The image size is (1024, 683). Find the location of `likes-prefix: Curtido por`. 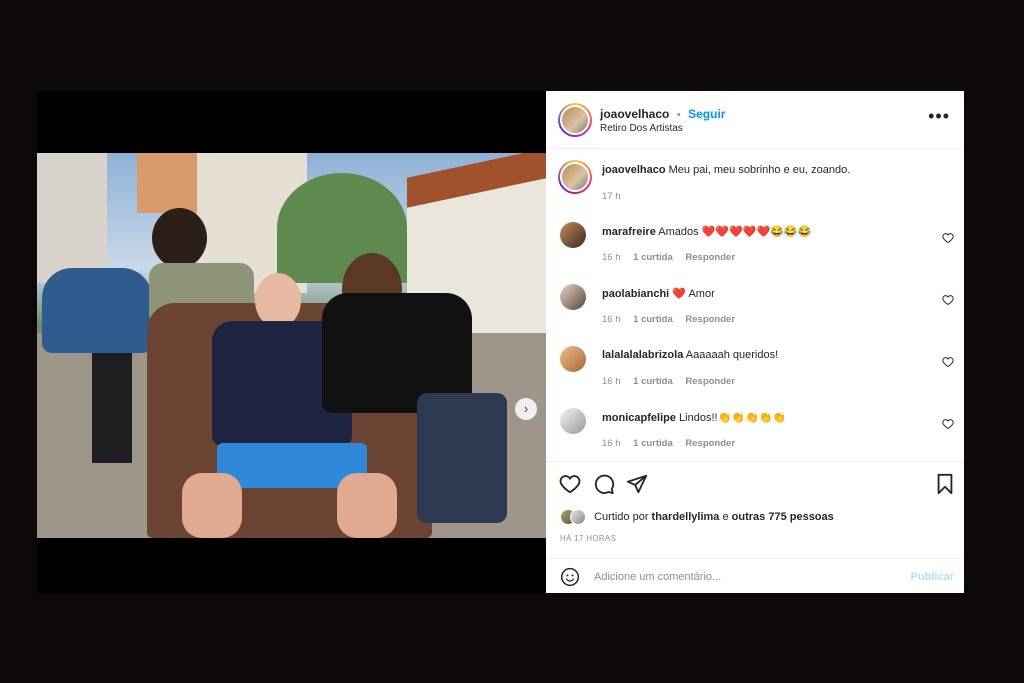

likes-prefix: Curtido por is located at coordinates (621, 516).